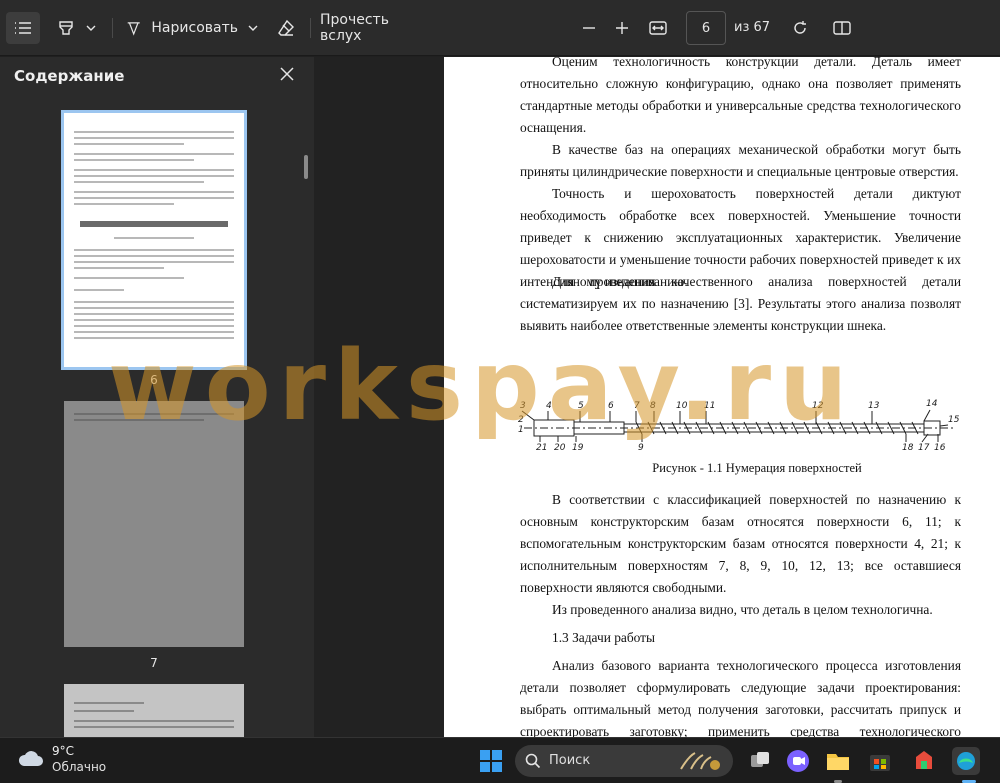 The width and height of the screenshot is (1000, 783). I want to click on eraser-icon, so click(286, 27).